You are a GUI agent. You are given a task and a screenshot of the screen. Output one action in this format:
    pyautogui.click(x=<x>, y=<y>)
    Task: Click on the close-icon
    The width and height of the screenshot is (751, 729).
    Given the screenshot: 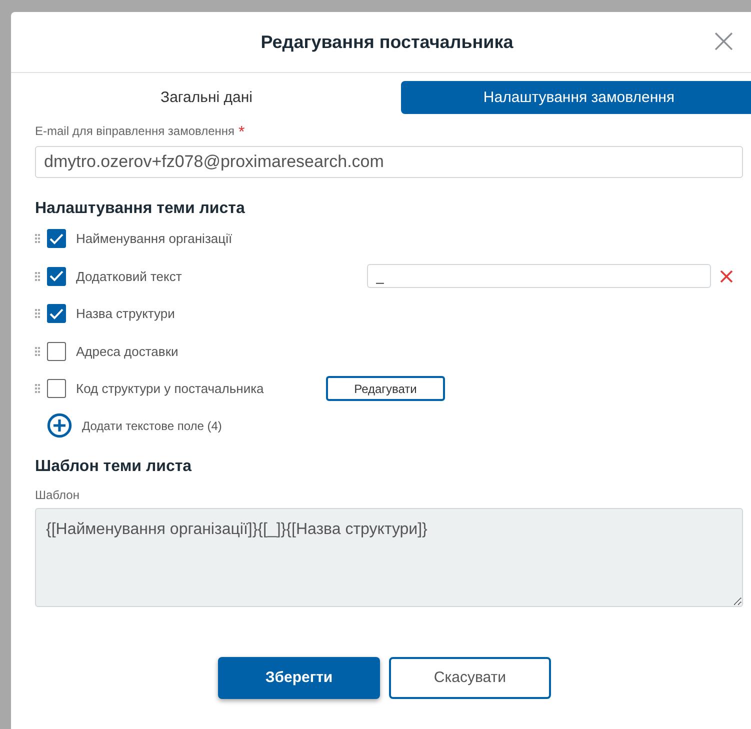 What is the action you would take?
    pyautogui.click(x=726, y=276)
    